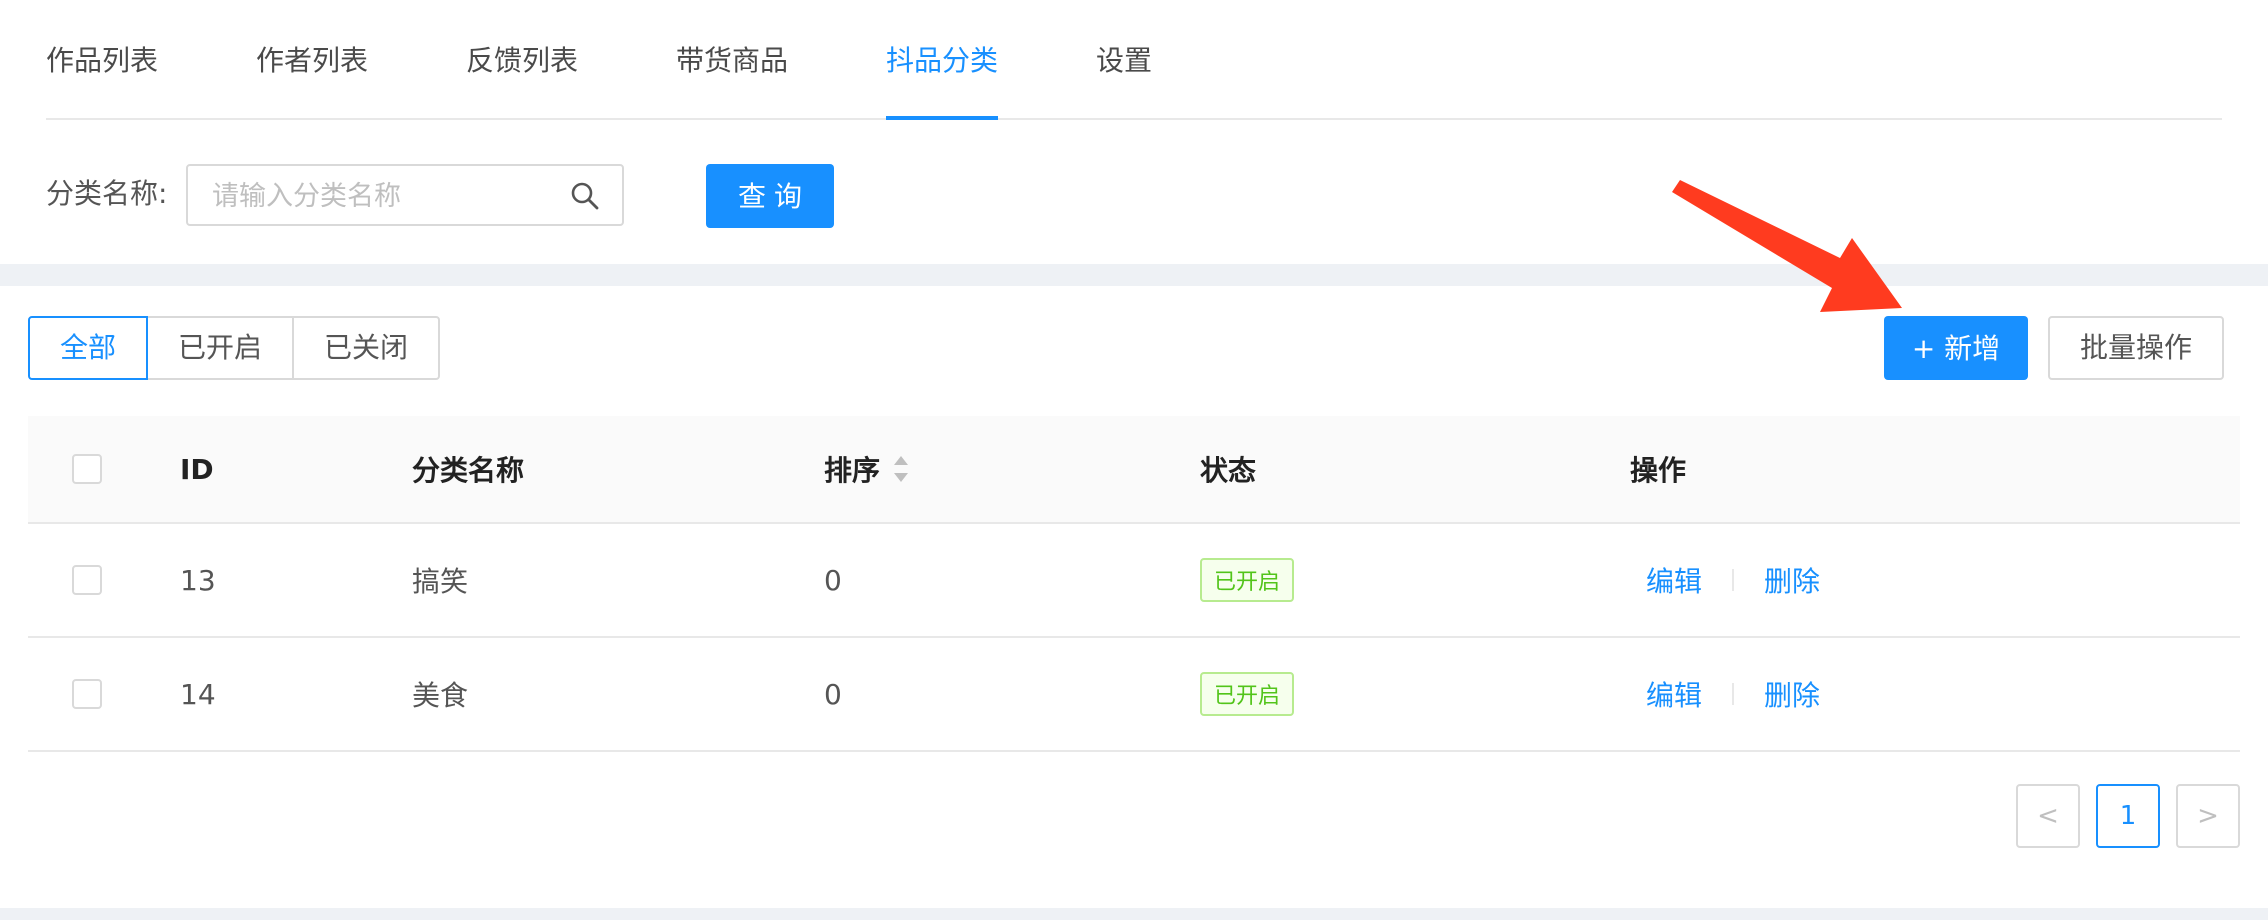  What do you see at coordinates (852, 470) in the screenshot?
I see `header-sort: 排序` at bounding box center [852, 470].